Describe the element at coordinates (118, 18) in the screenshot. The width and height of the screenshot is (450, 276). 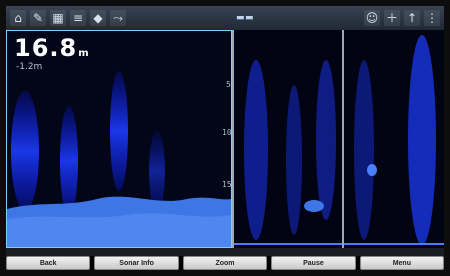
I see `route-icon: ⤳` at that location.